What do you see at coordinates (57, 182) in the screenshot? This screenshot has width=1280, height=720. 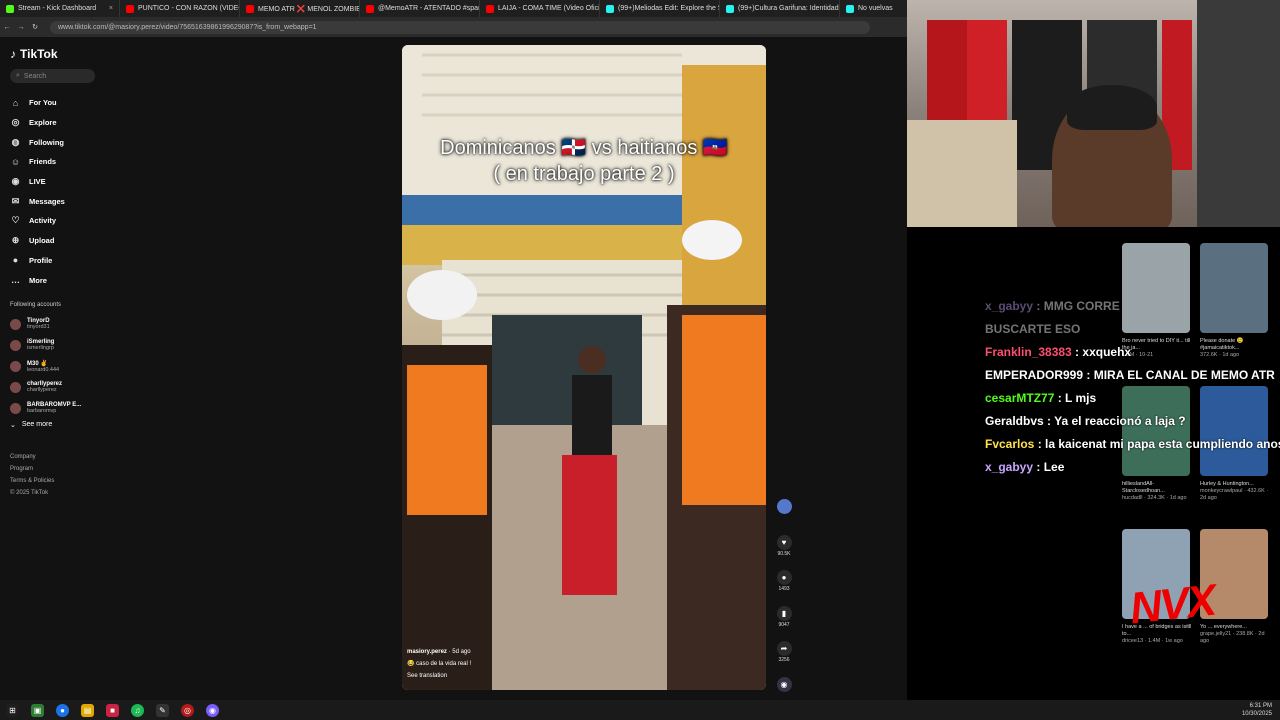 I see `sidebar-item-live: ◉ LIVE` at bounding box center [57, 182].